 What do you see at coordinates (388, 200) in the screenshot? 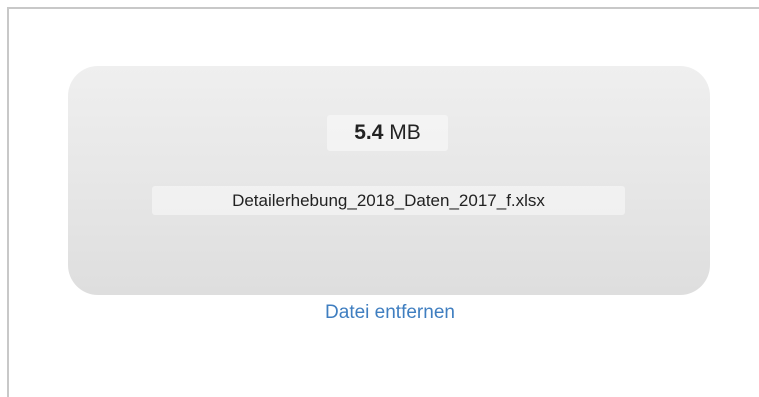
I see `file-name: Detailerhebung_2018_Daten_2017_f.xlsx` at bounding box center [388, 200].